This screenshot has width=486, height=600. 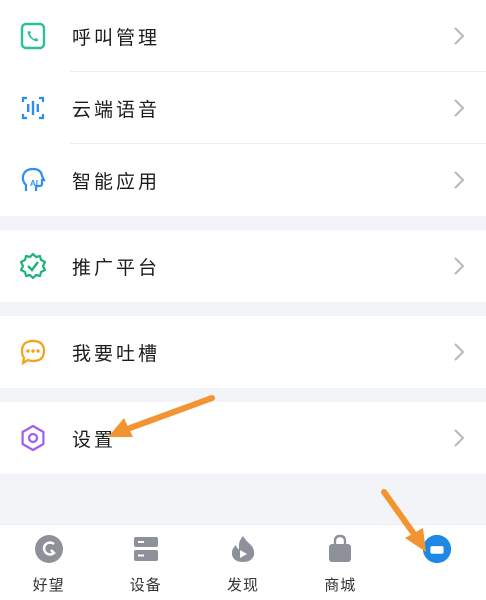 What do you see at coordinates (116, 267) in the screenshot?
I see `menu-item-label: 推广平台` at bounding box center [116, 267].